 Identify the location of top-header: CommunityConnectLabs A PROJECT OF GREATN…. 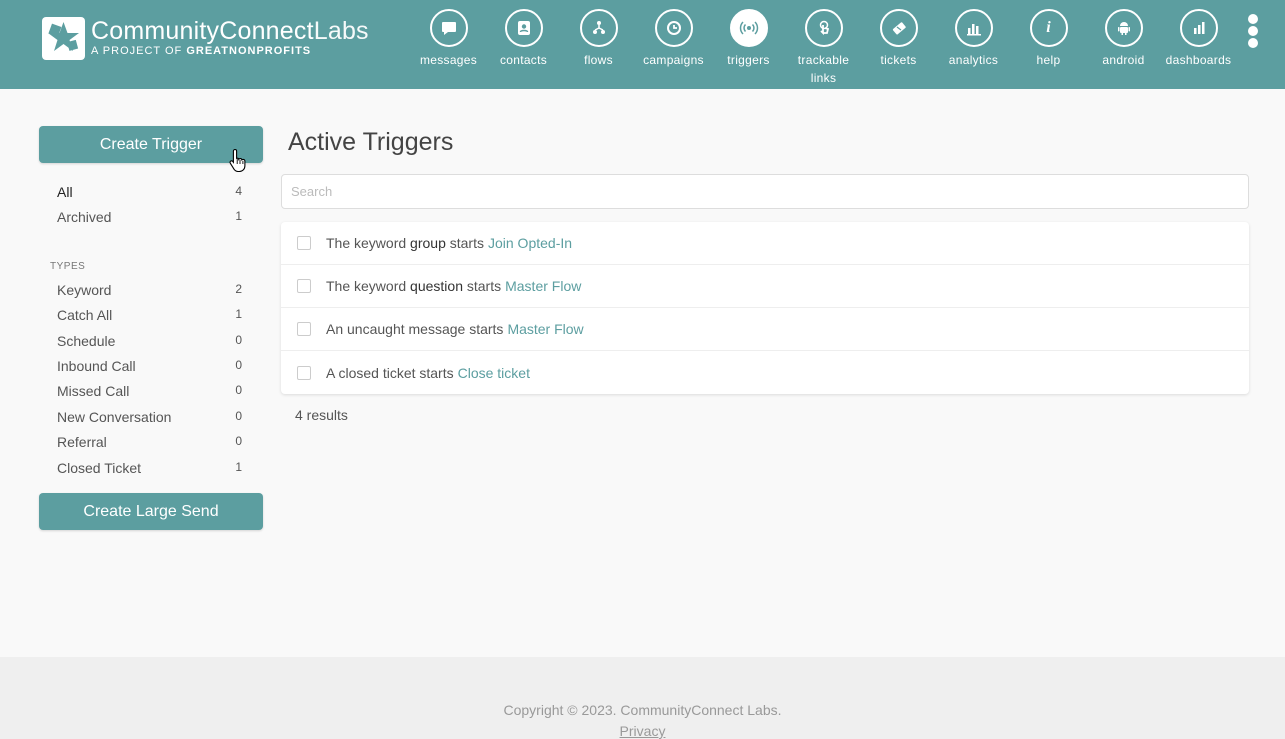
(642, 44).